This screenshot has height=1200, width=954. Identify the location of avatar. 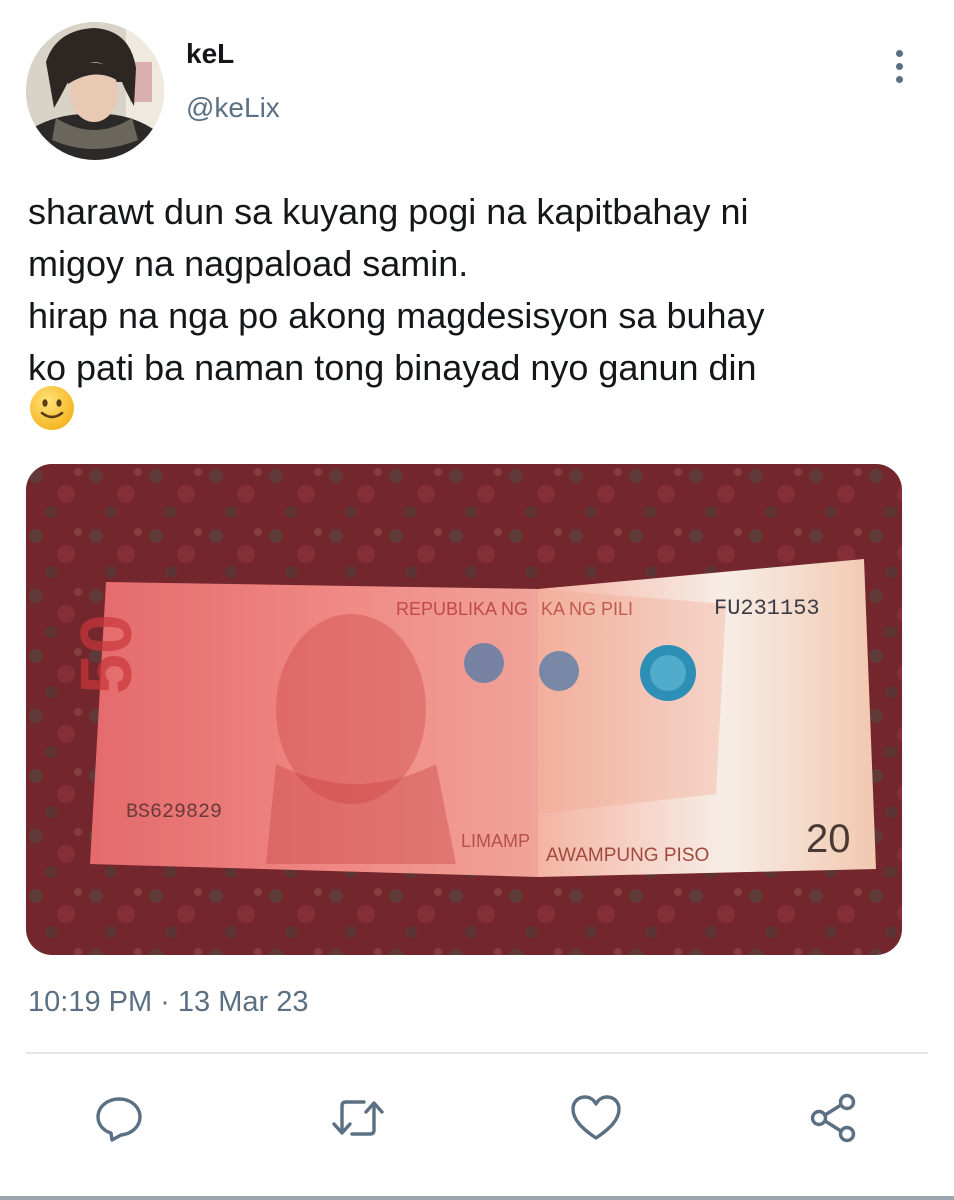
(95, 91).